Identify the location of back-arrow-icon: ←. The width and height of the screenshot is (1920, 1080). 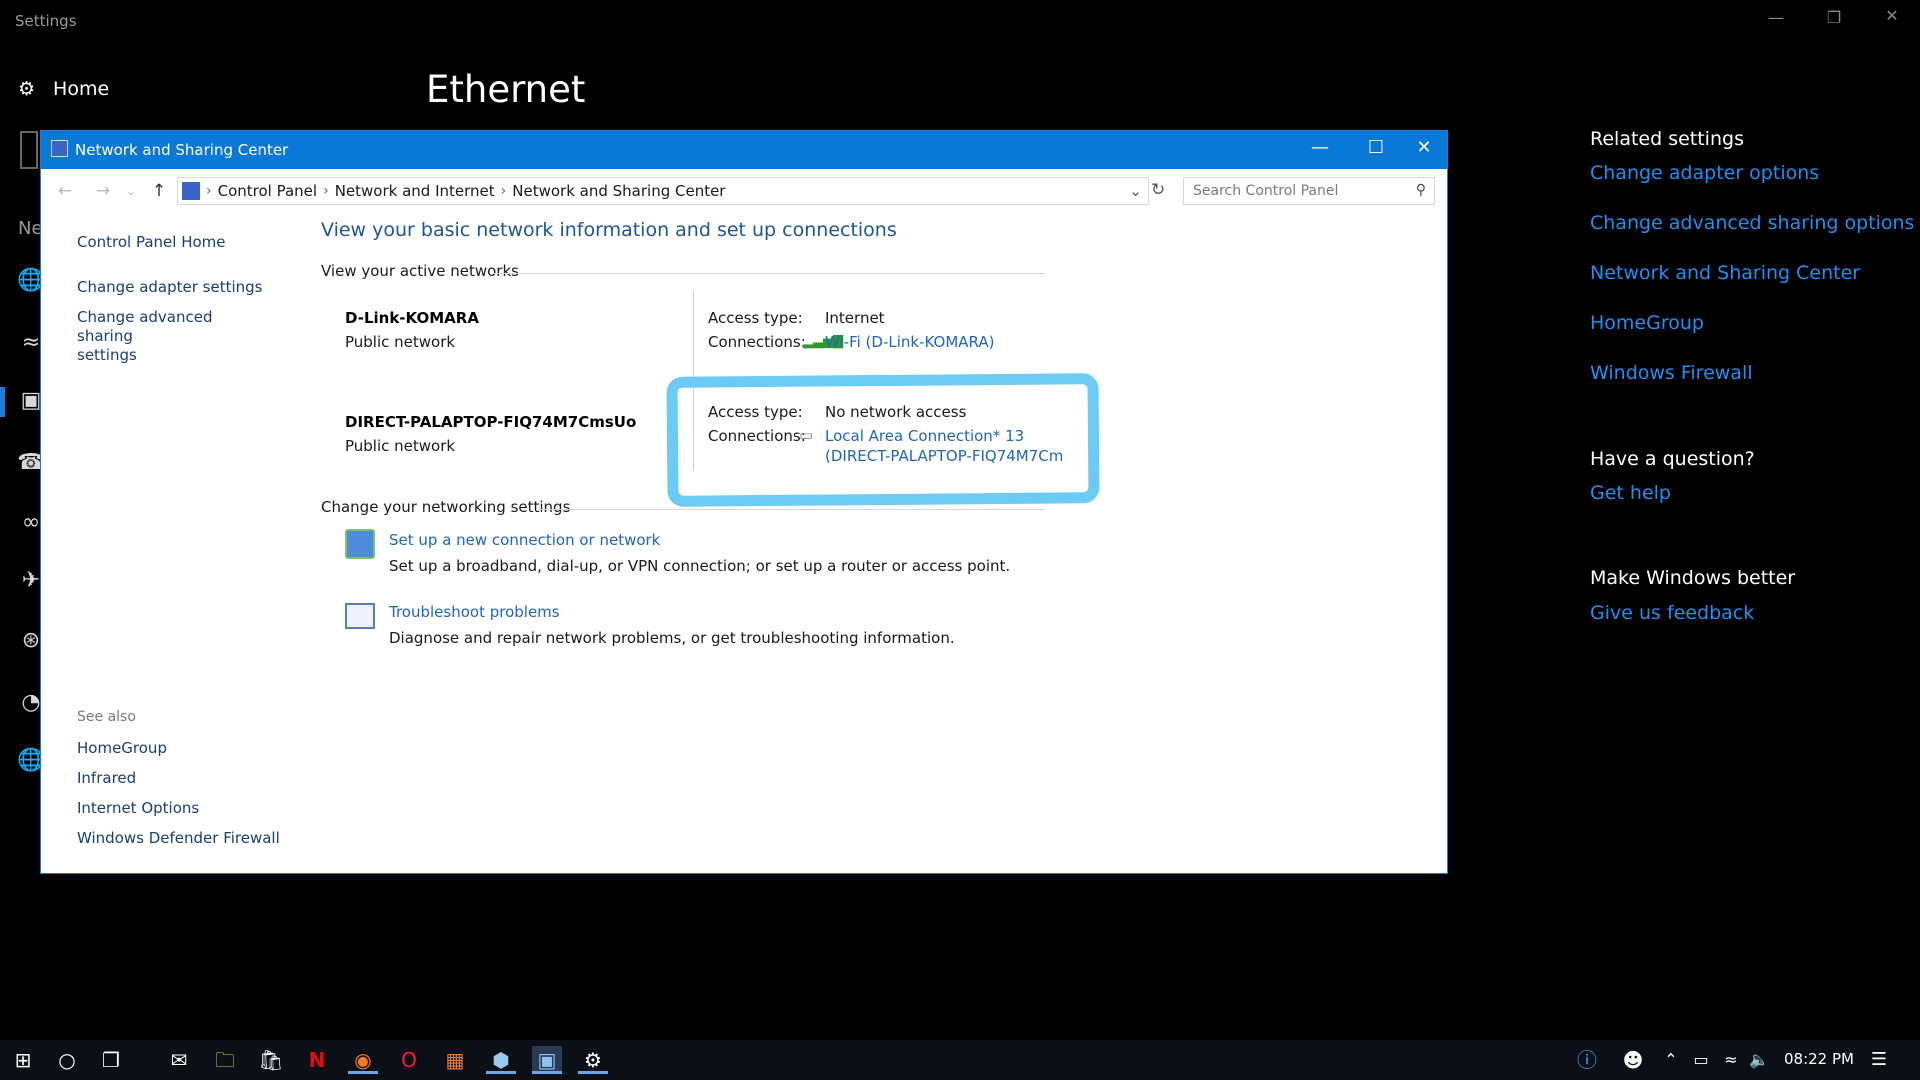
(65, 191).